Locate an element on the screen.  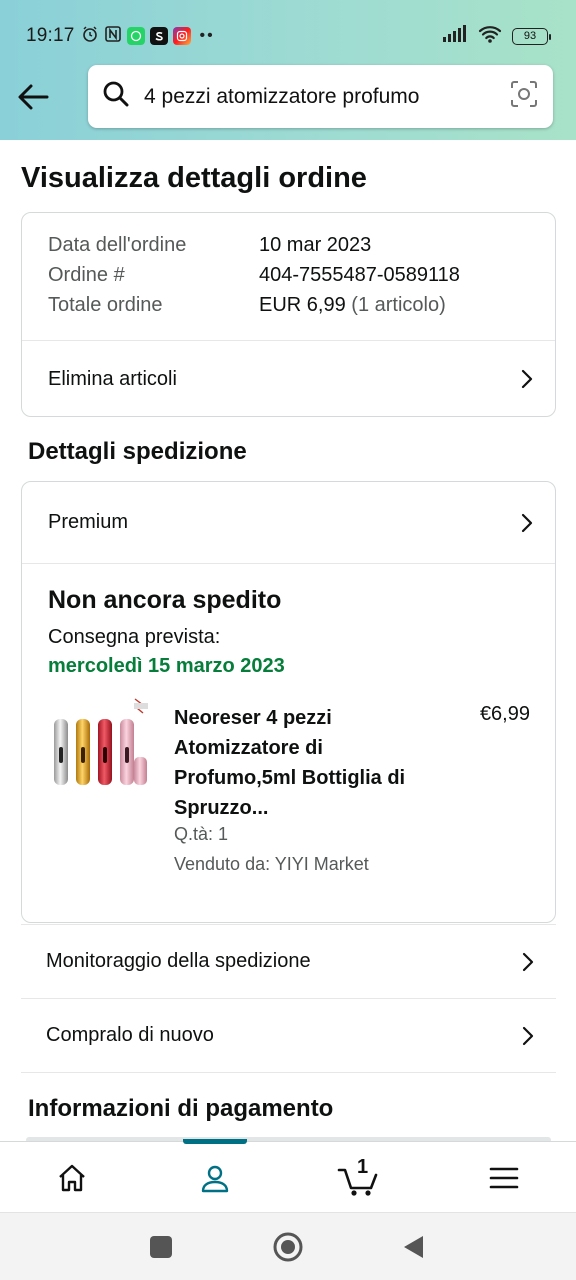
signal-icon is located at coordinates (455, 36).